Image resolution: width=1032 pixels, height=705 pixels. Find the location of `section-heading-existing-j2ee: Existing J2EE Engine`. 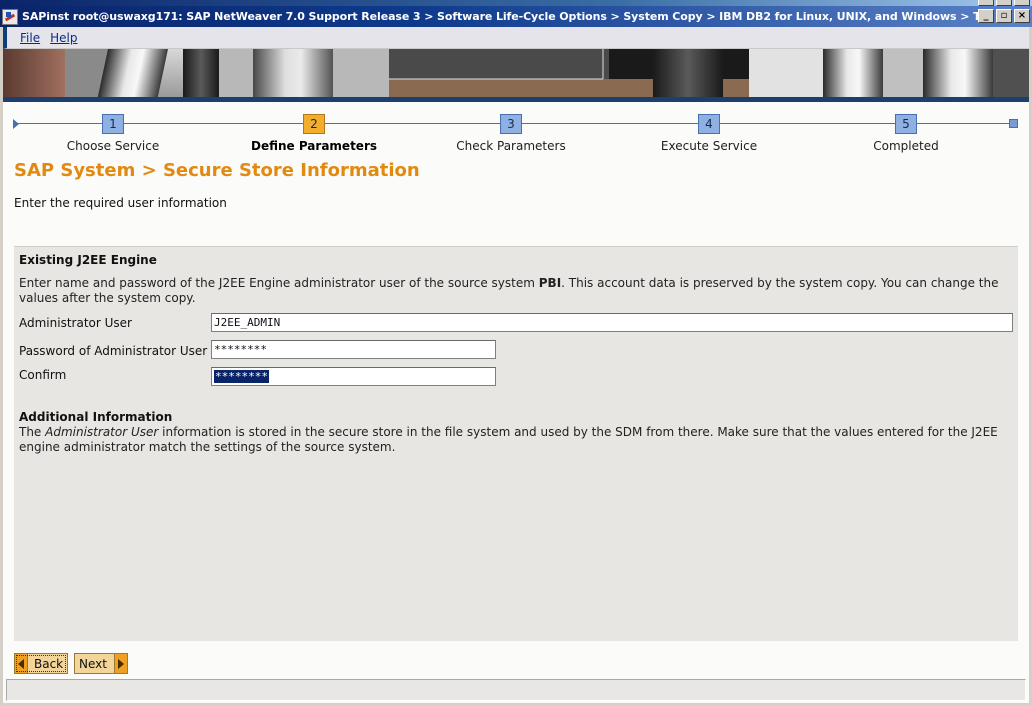

section-heading-existing-j2ee: Existing J2EE Engine is located at coordinates (88, 260).